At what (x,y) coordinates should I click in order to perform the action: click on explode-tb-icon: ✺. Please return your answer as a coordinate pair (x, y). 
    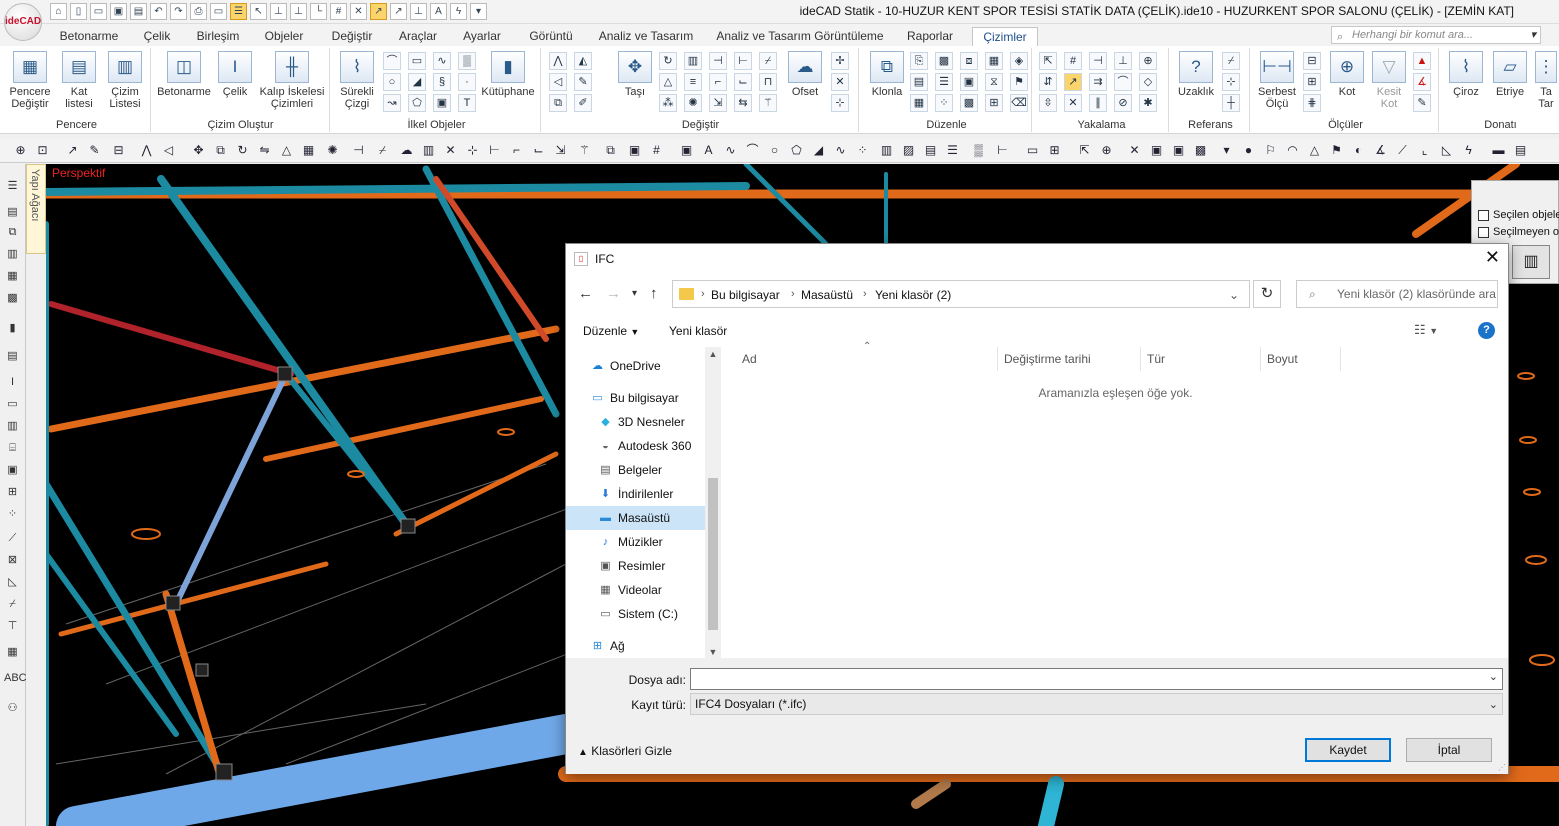
    Looking at the image, I should click on (332, 150).